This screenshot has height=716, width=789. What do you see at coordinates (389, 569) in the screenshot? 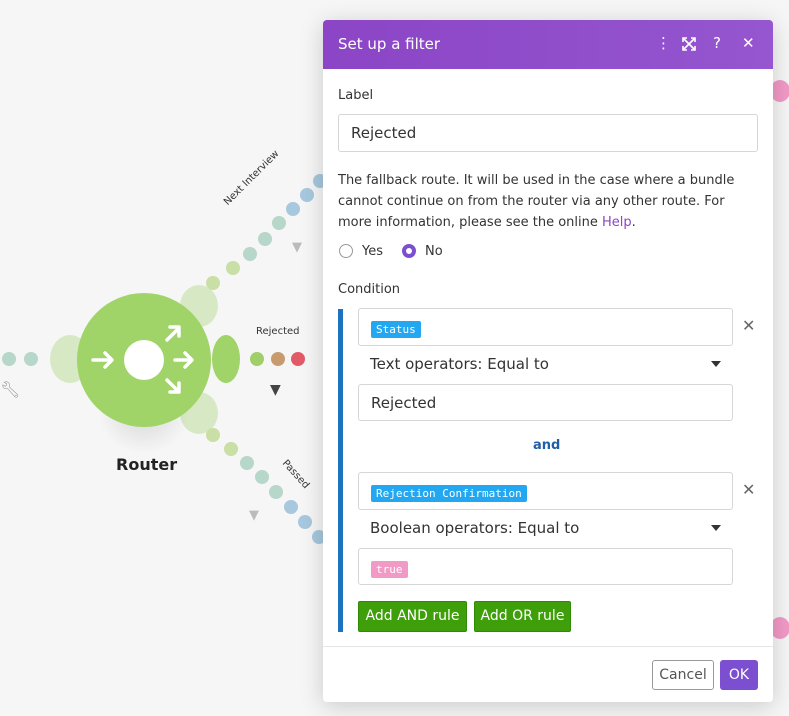
I see `true-tag: true` at bounding box center [389, 569].